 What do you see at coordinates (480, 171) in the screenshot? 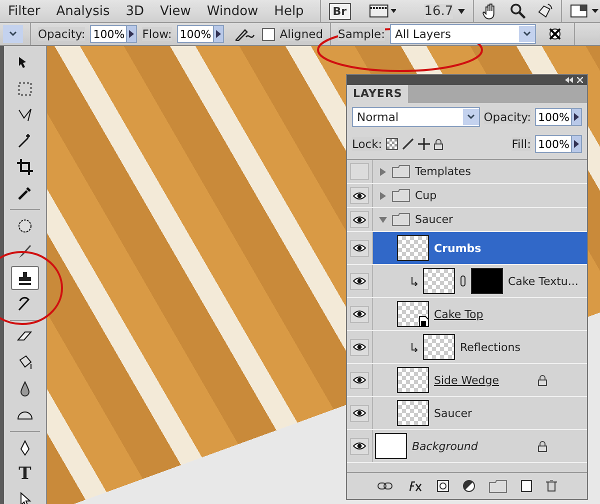
I see `layer-row: Templates` at bounding box center [480, 171].